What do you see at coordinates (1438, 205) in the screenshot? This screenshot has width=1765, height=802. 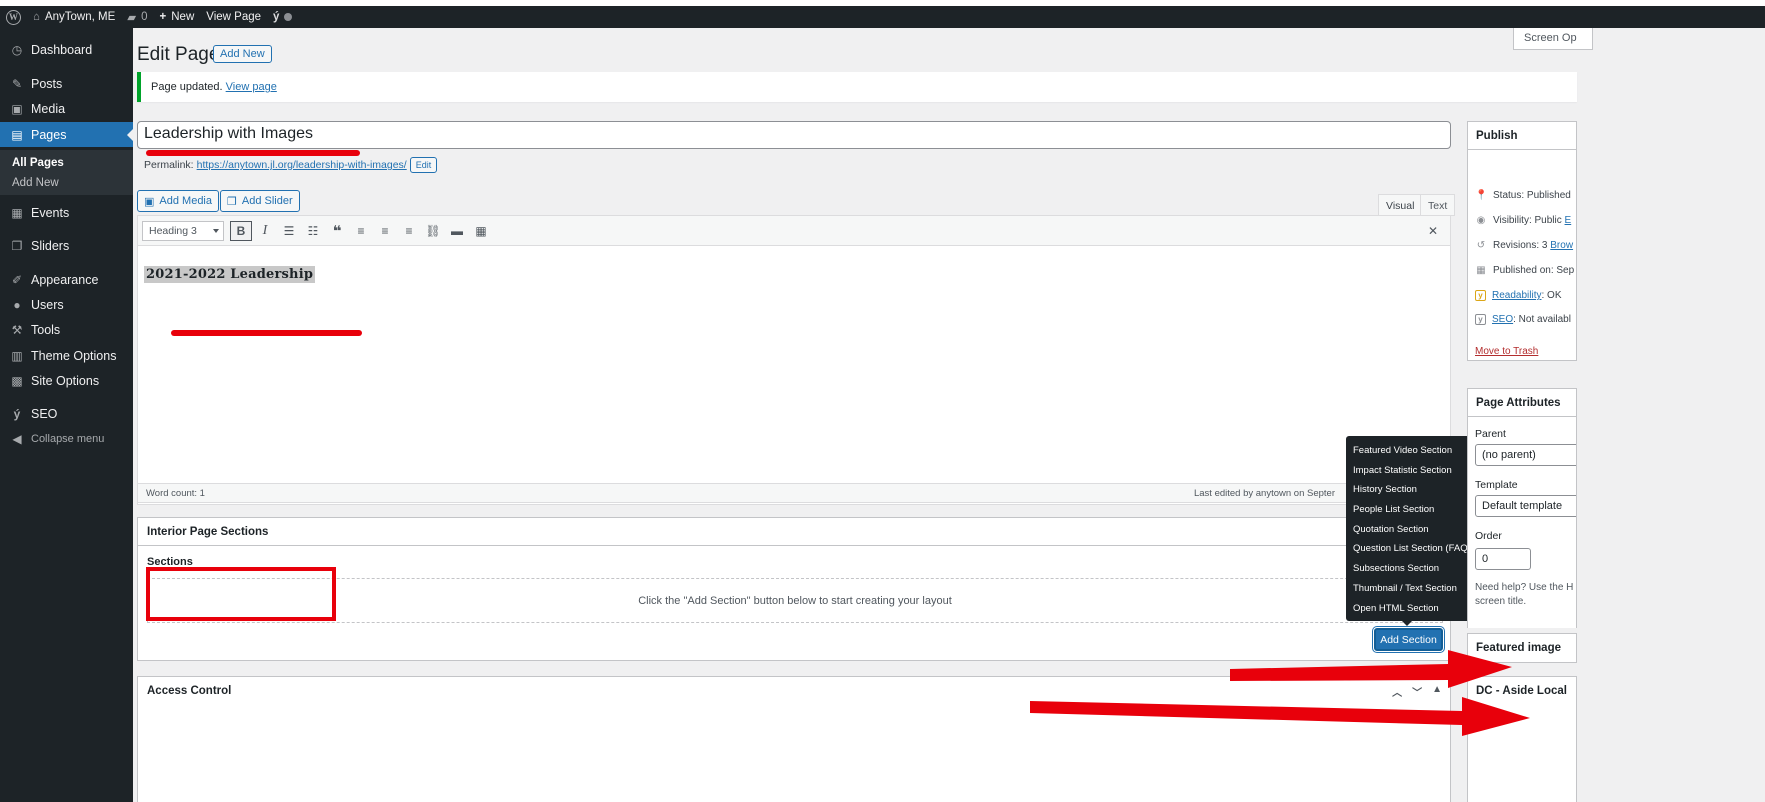 I see `tab-text: Text` at bounding box center [1438, 205].